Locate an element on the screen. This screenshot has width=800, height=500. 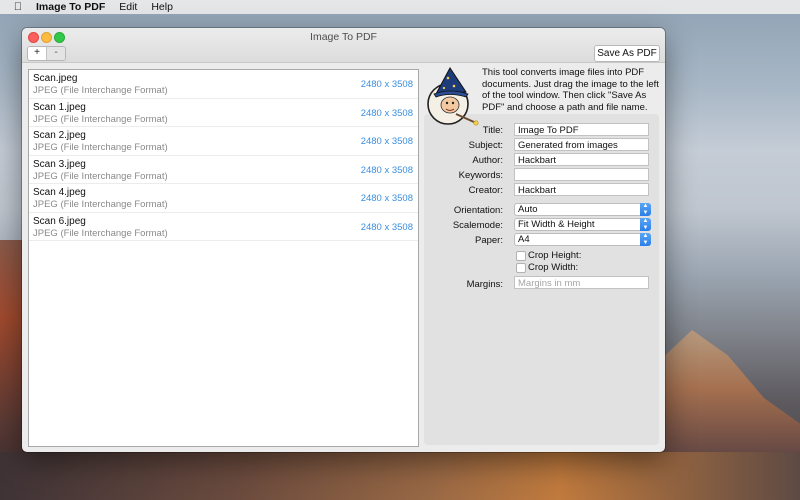
file-name: Scan 6.jpeg is located at coordinates (59, 221).